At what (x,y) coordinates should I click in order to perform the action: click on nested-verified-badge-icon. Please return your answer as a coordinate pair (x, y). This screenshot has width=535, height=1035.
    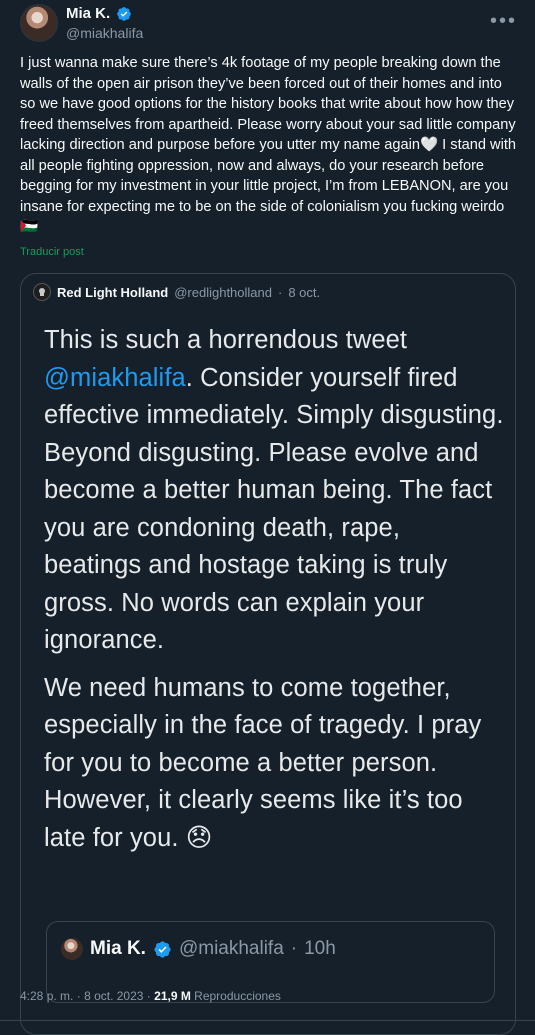
    Looking at the image, I should click on (162, 949).